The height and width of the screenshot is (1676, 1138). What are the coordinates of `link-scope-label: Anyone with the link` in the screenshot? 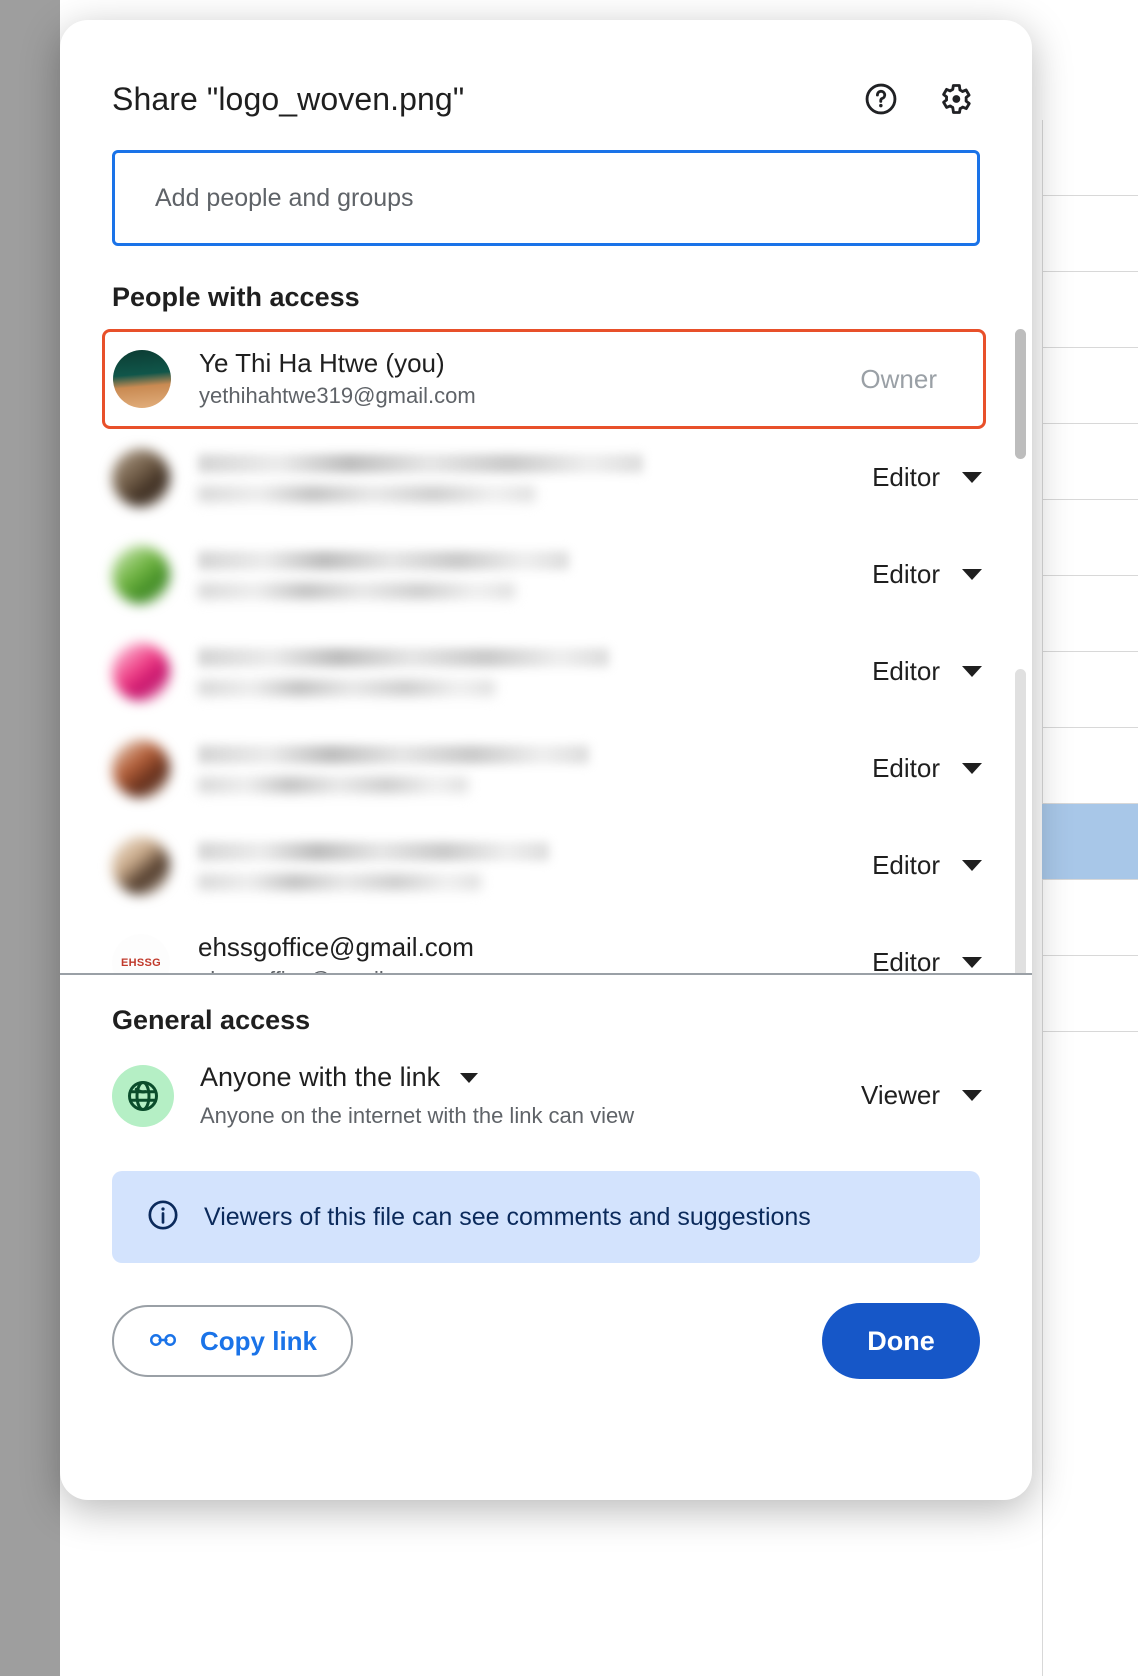 It's located at (320, 1077).